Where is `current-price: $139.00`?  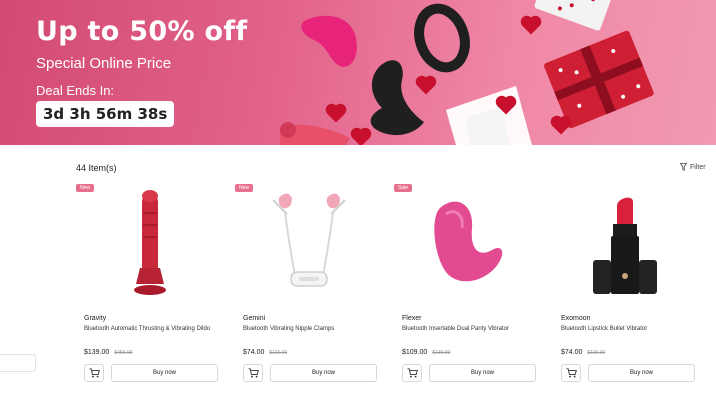 current-price: $139.00 is located at coordinates (97, 352).